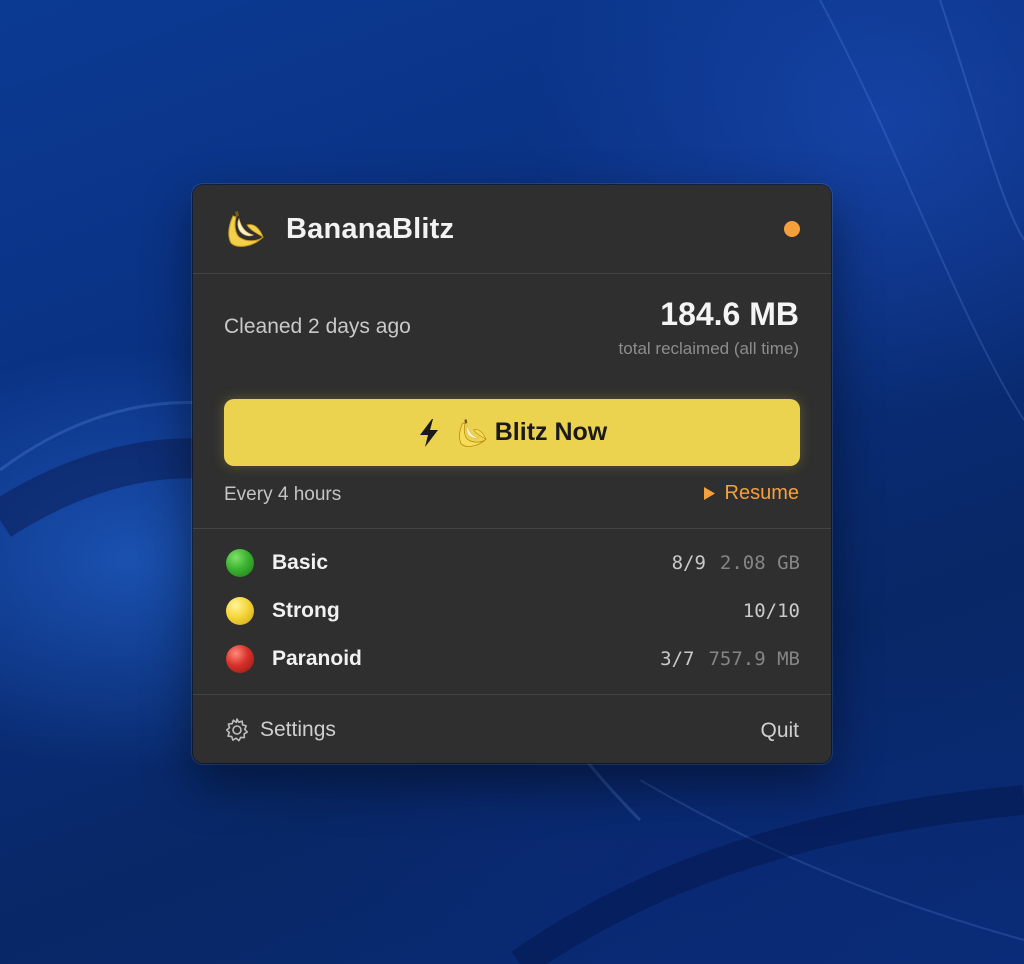  What do you see at coordinates (761, 493) in the screenshot?
I see `resume-label: Resume` at bounding box center [761, 493].